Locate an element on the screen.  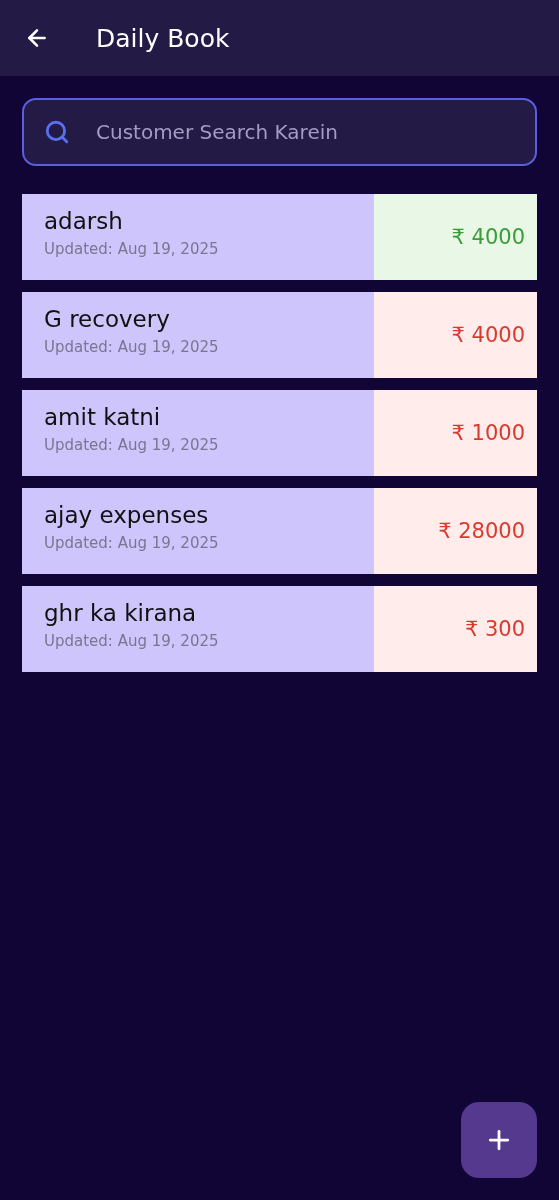
customer-name: adarsh is located at coordinates (84, 221).